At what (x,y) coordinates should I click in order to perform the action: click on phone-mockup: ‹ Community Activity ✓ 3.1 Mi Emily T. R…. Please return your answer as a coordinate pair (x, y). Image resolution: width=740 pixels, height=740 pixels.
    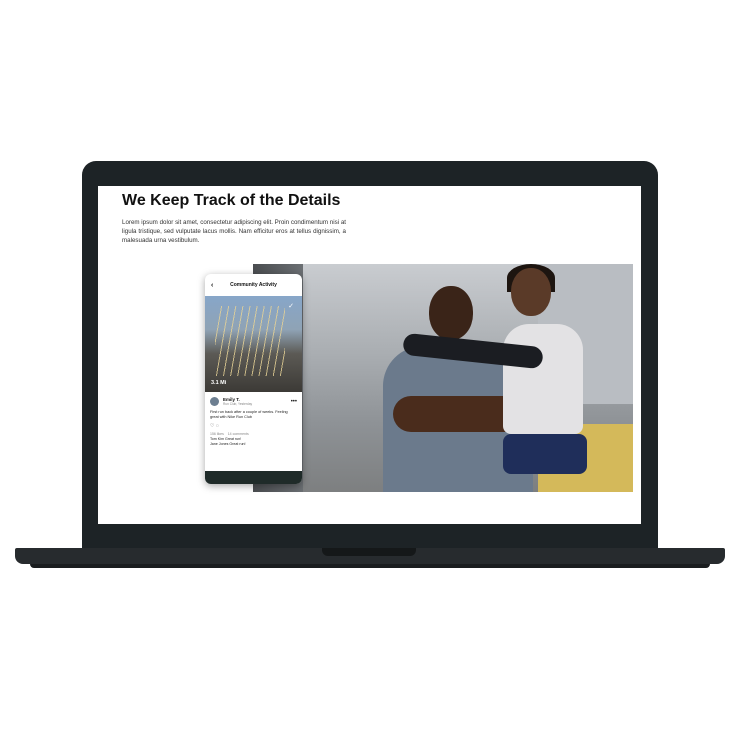
    Looking at the image, I should click on (253, 379).